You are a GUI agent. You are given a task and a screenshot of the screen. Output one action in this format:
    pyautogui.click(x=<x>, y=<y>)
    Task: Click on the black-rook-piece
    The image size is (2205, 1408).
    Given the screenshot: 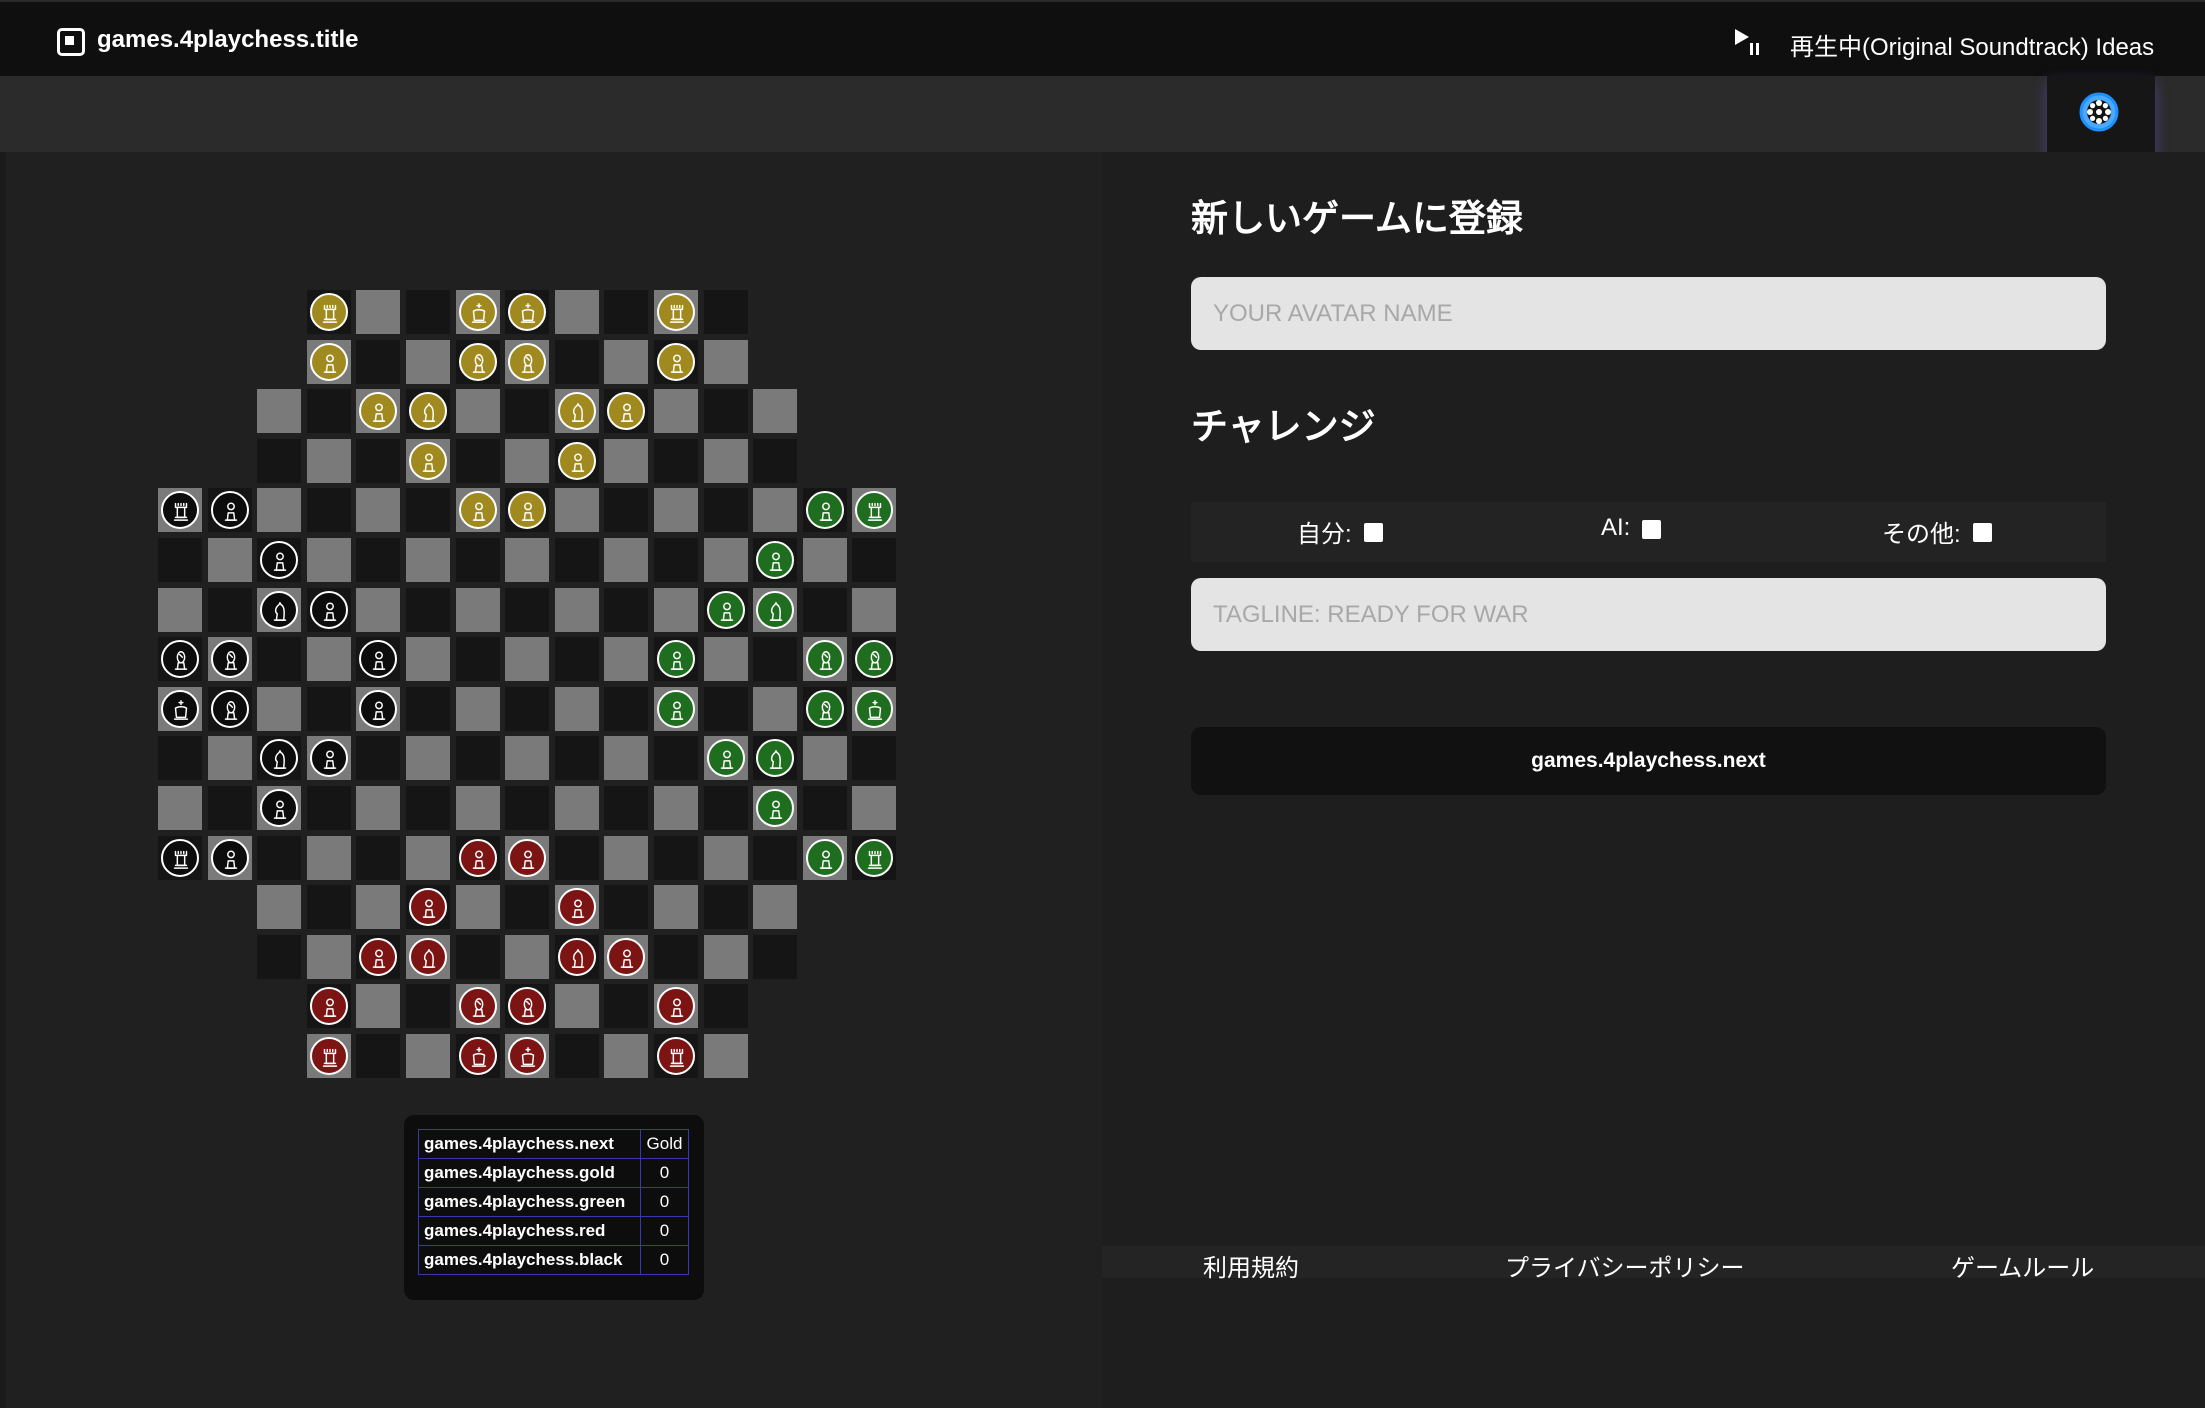 What is the action you would take?
    pyautogui.click(x=180, y=857)
    